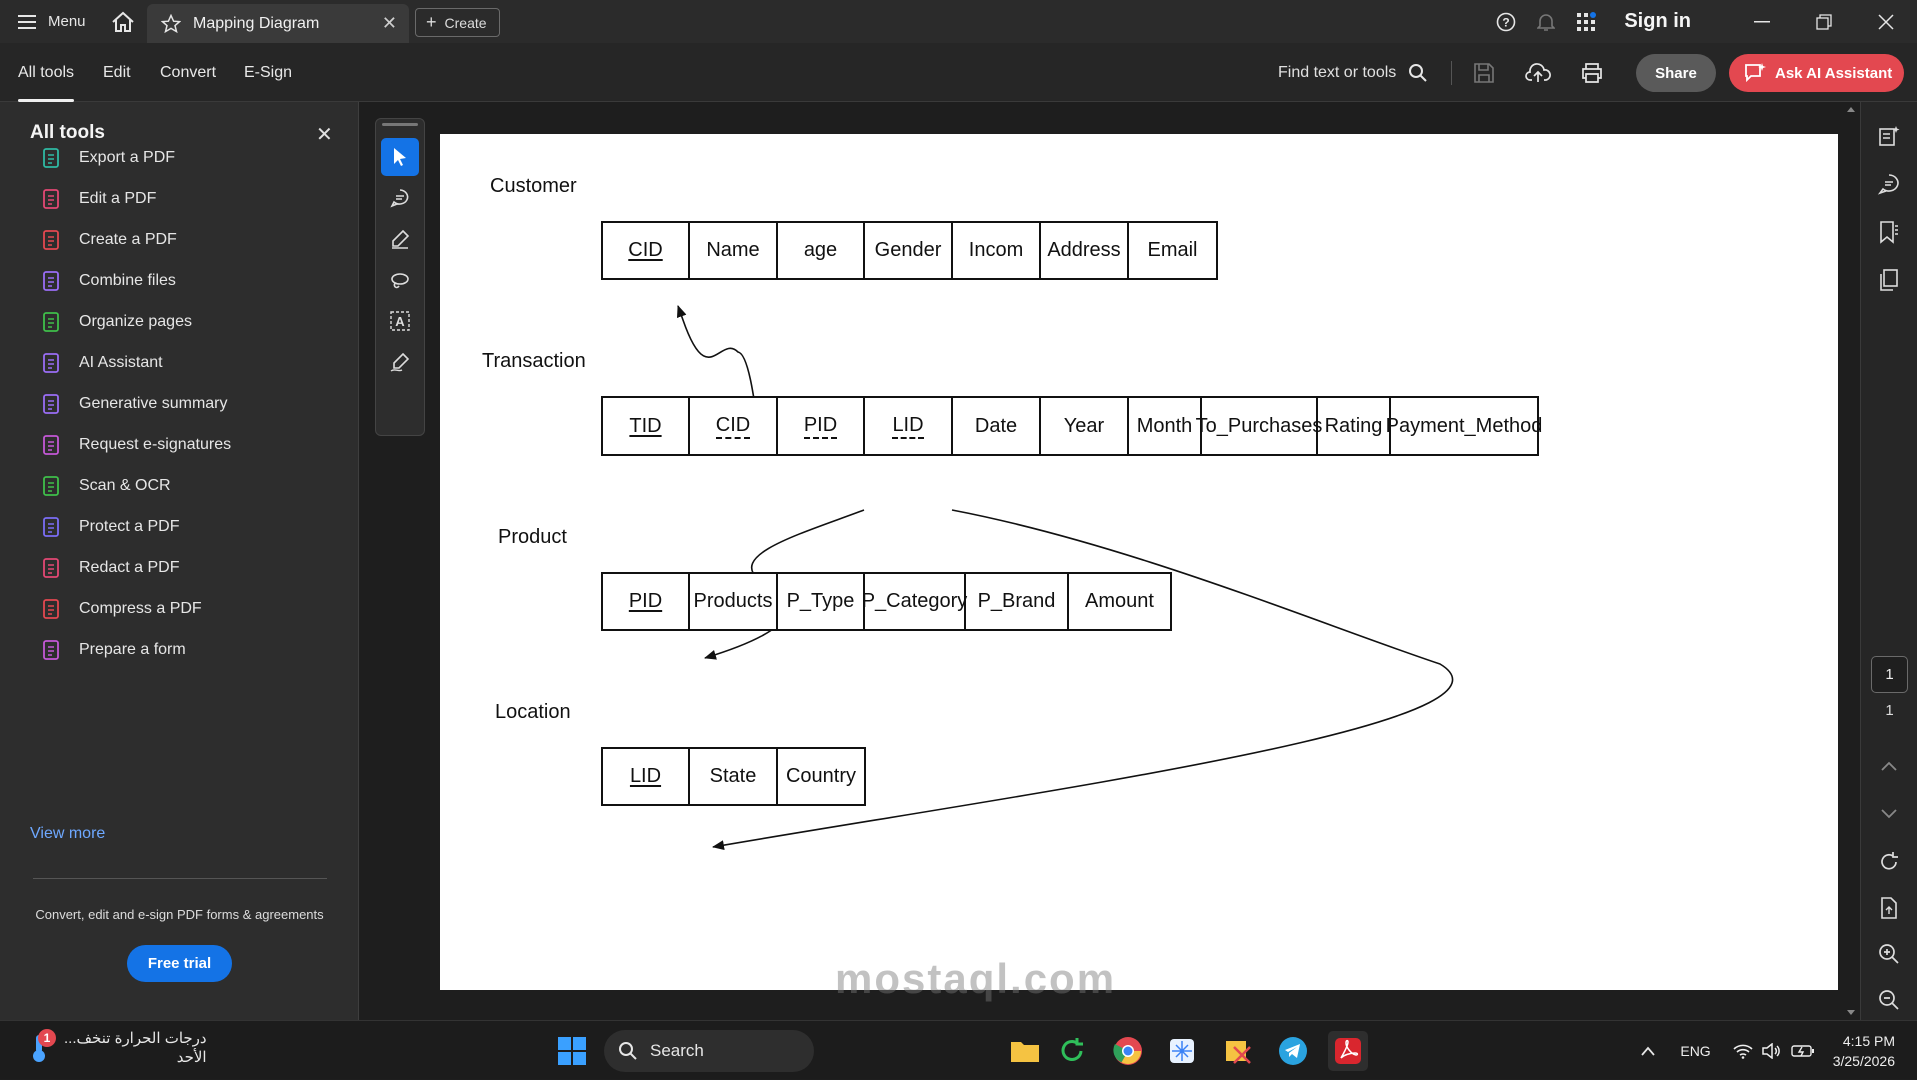 The image size is (1917, 1080). Describe the element at coordinates (1259, 426) in the screenshot. I see `table-cell: To_Purchases` at that location.